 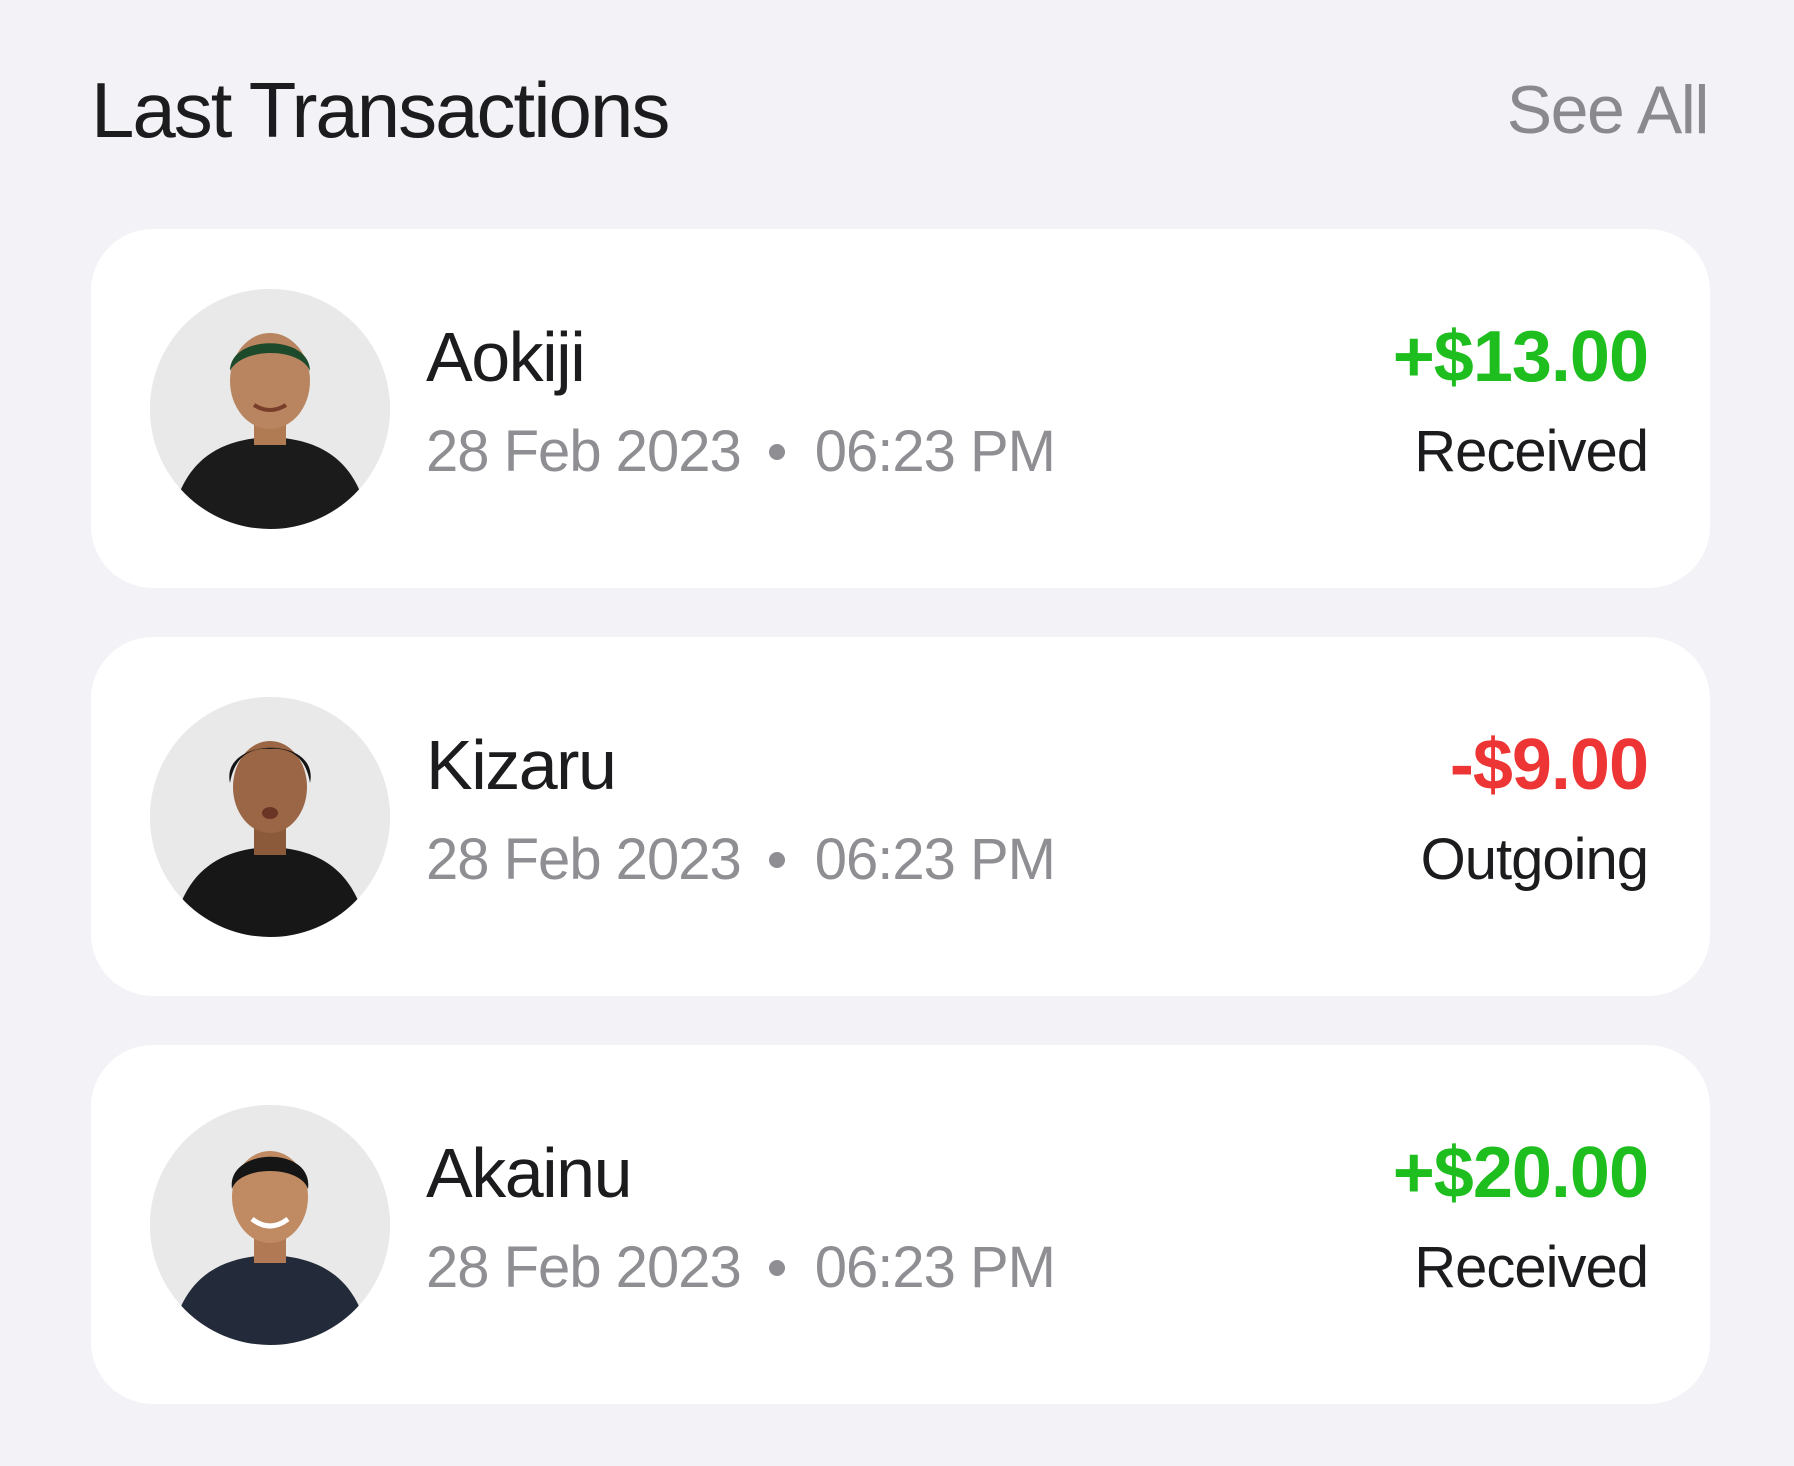 I want to click on contact-name: Aokiji, so click(x=506, y=357).